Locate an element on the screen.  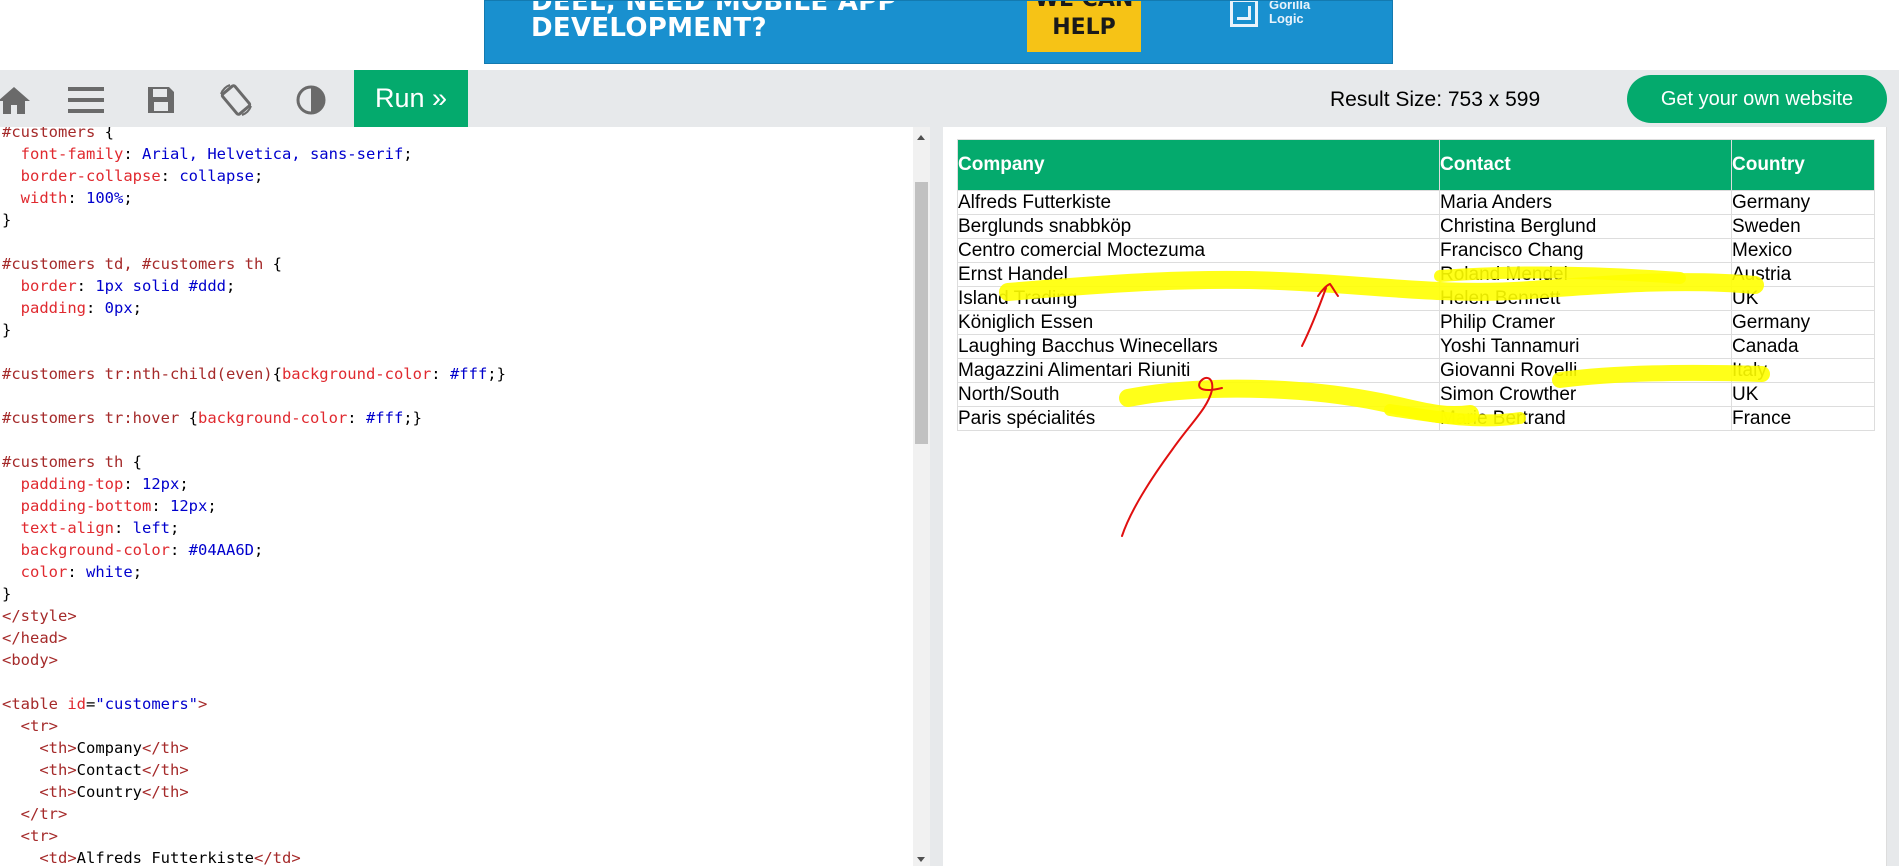
table-header-row: Company Contact Country is located at coordinates (1416, 165).